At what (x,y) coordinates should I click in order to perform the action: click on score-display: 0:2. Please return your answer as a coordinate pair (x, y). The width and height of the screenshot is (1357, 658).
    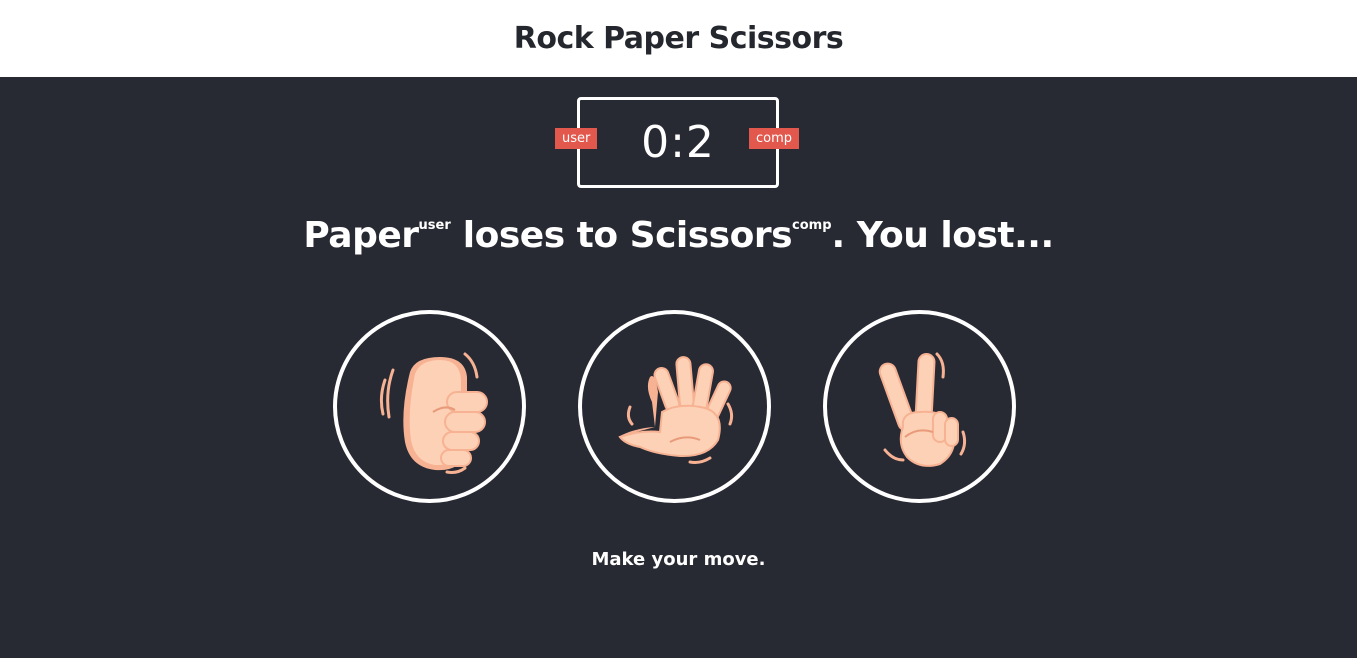
    Looking at the image, I should click on (678, 142).